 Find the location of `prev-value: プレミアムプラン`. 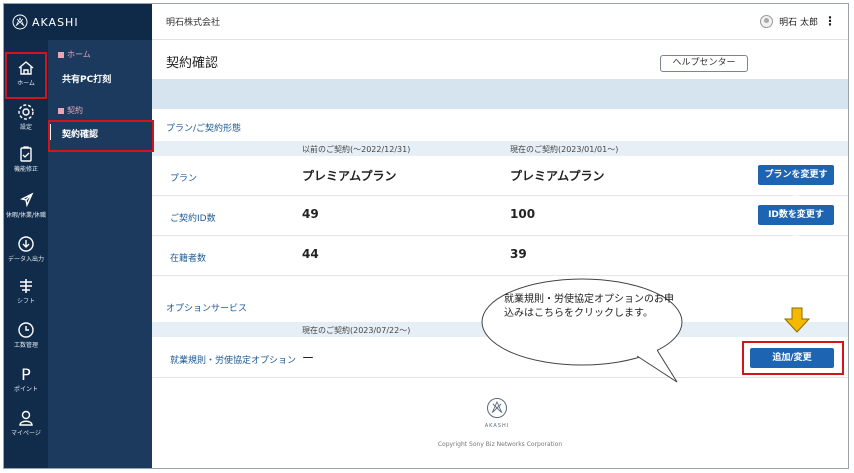

prev-value: プレミアムプラン is located at coordinates (349, 176).